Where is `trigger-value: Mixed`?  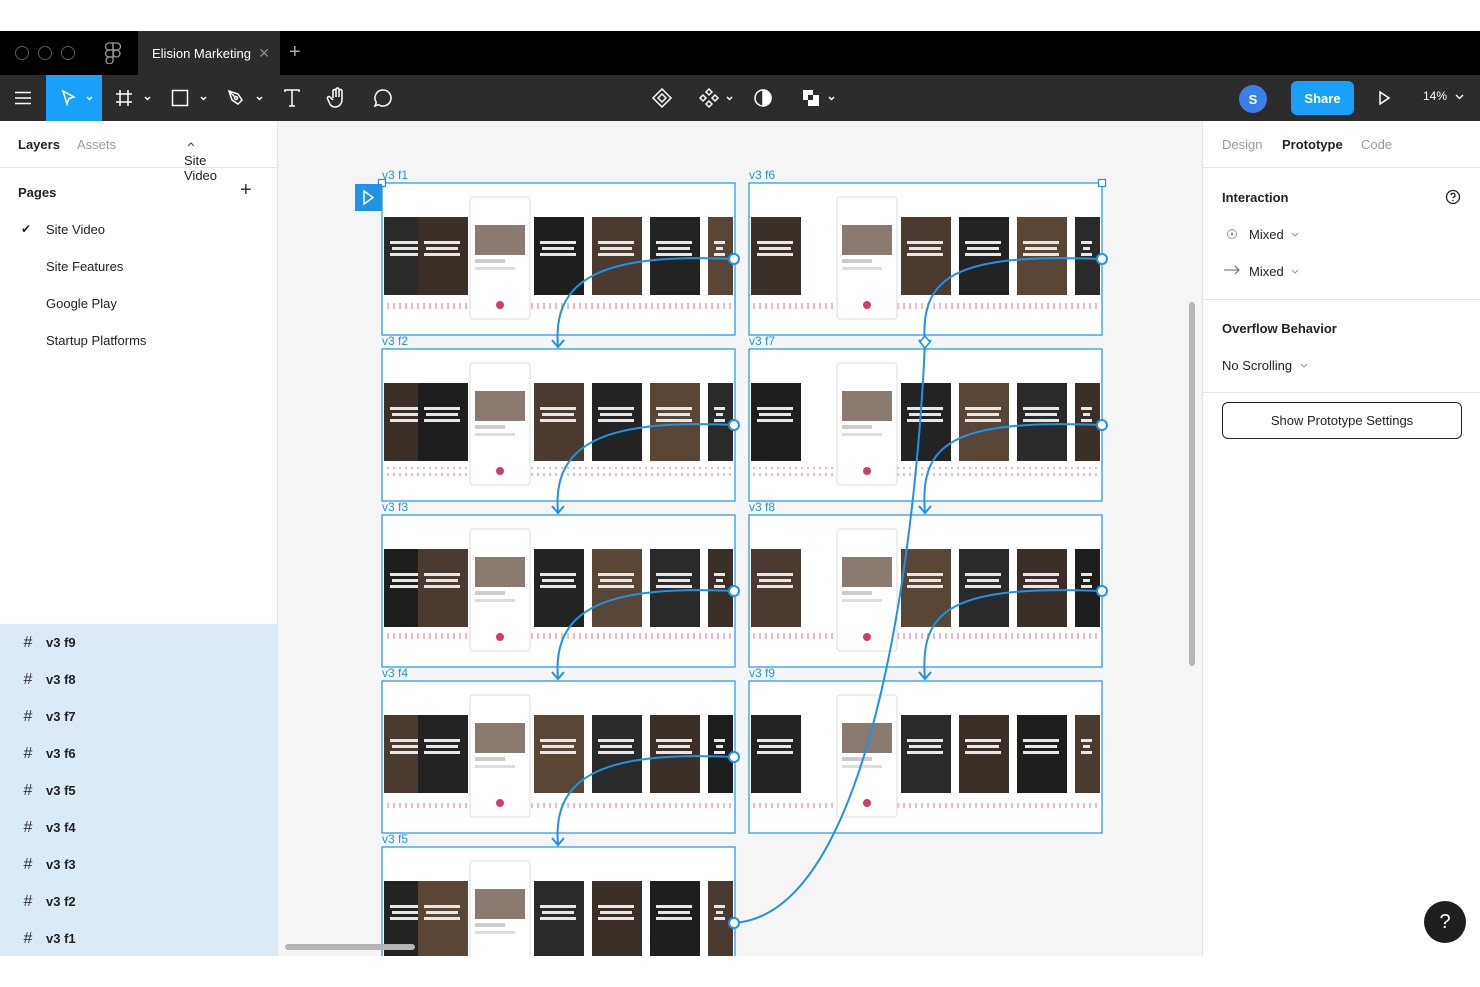 trigger-value: Mixed is located at coordinates (1266, 234).